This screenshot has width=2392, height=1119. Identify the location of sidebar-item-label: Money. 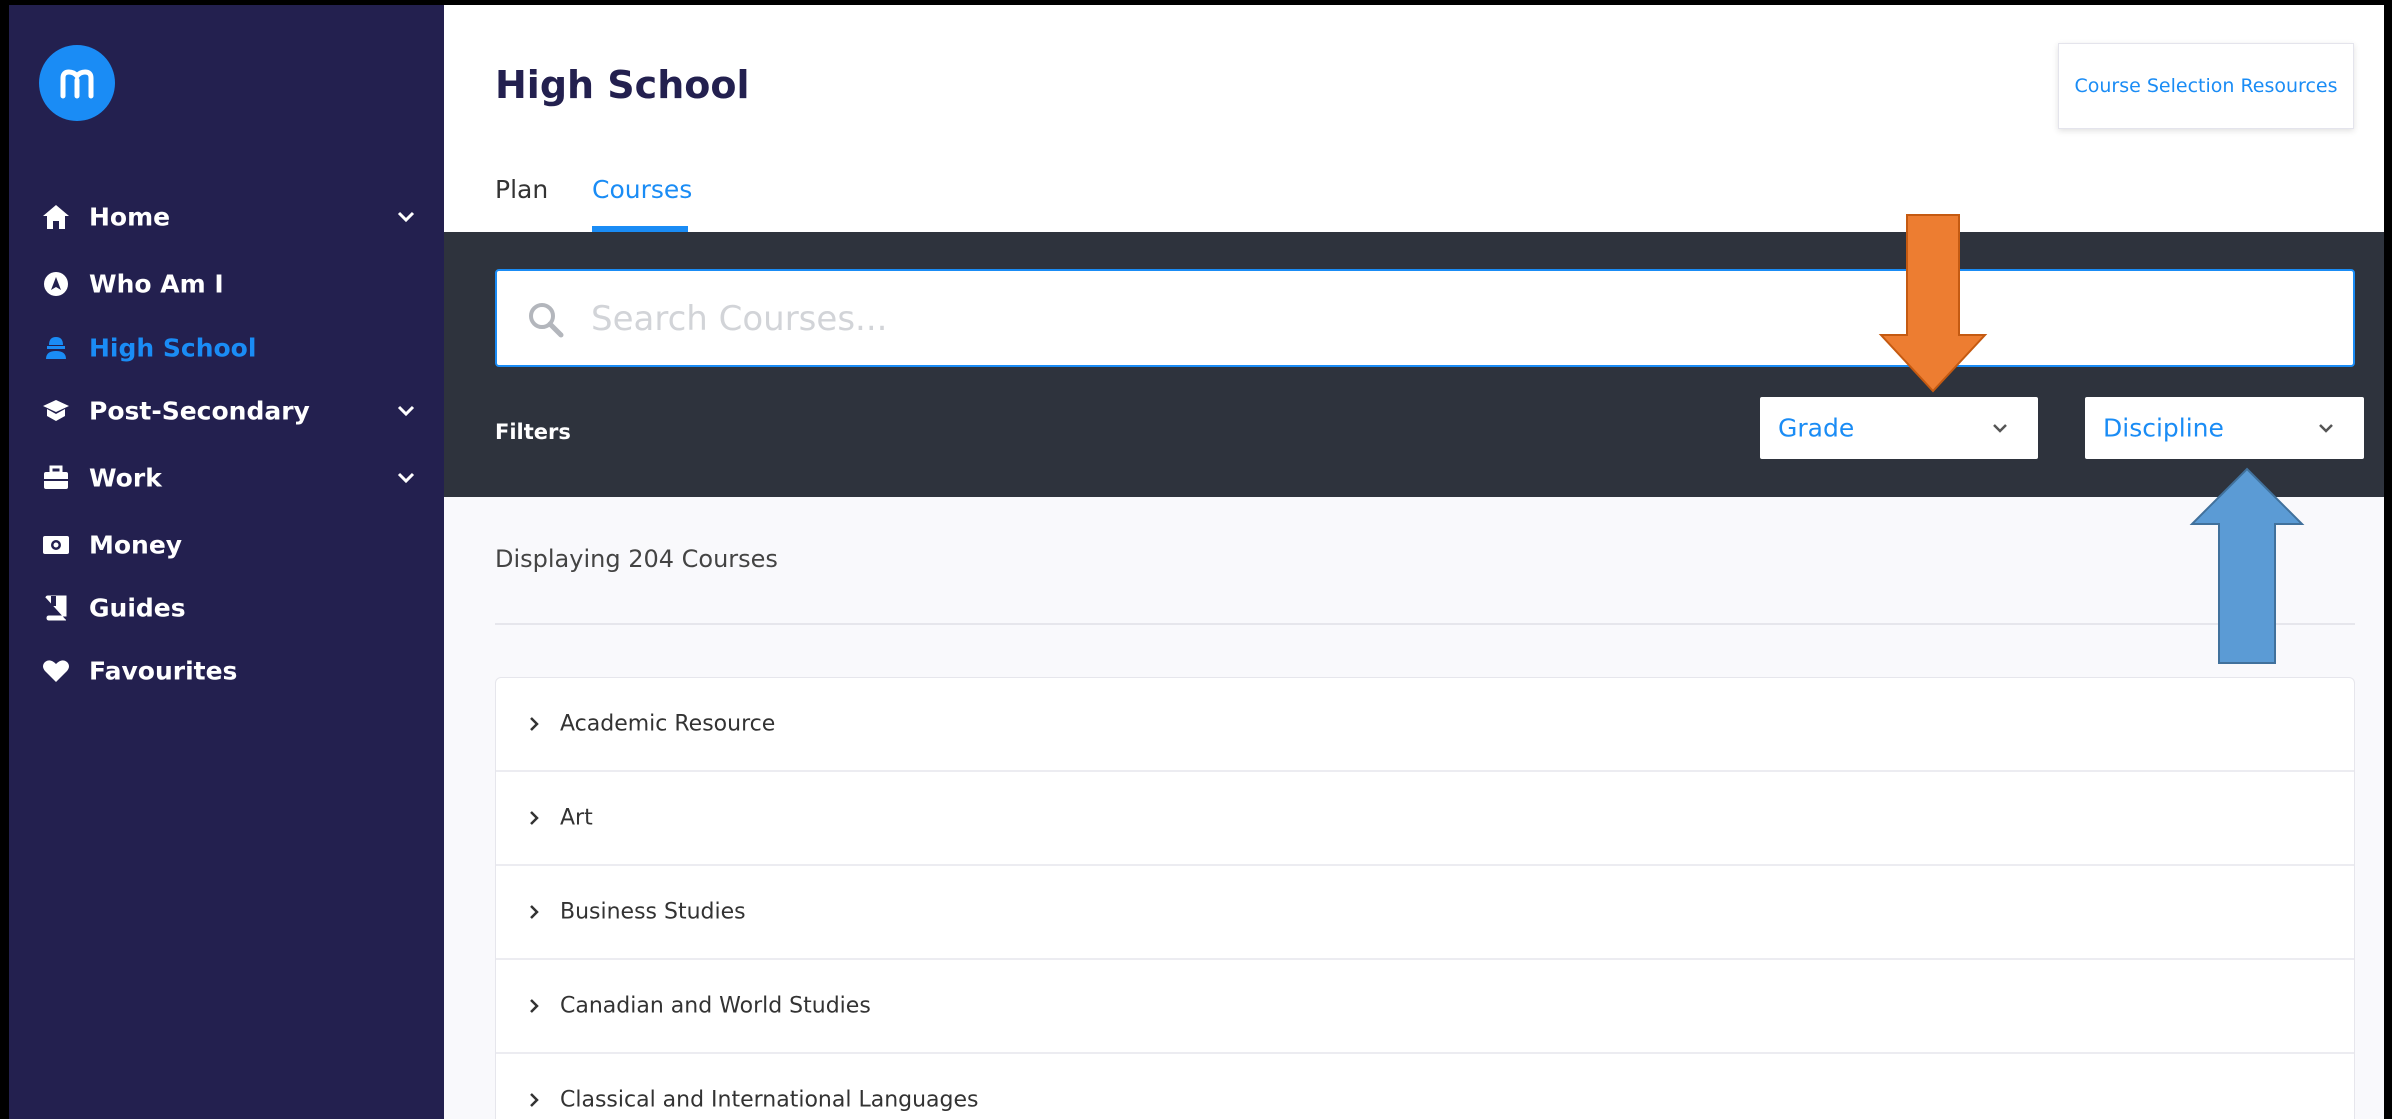
(136, 545).